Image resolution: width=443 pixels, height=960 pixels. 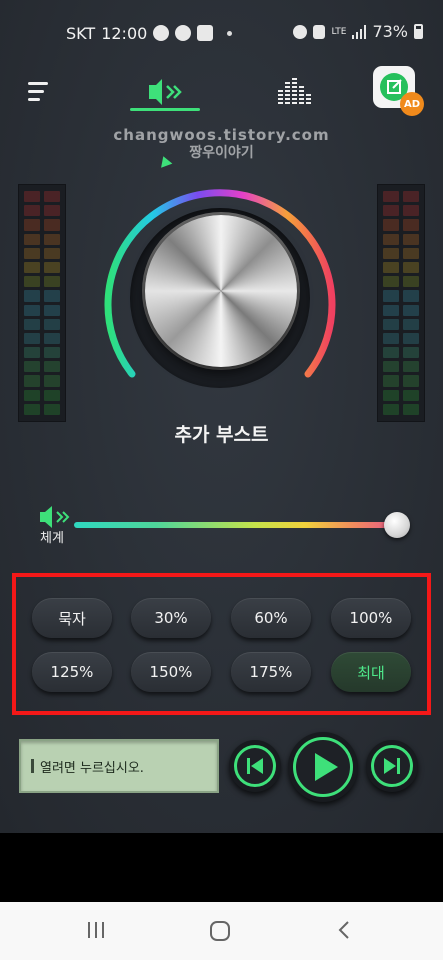 I want to click on ad-badge: AD, so click(x=412, y=104).